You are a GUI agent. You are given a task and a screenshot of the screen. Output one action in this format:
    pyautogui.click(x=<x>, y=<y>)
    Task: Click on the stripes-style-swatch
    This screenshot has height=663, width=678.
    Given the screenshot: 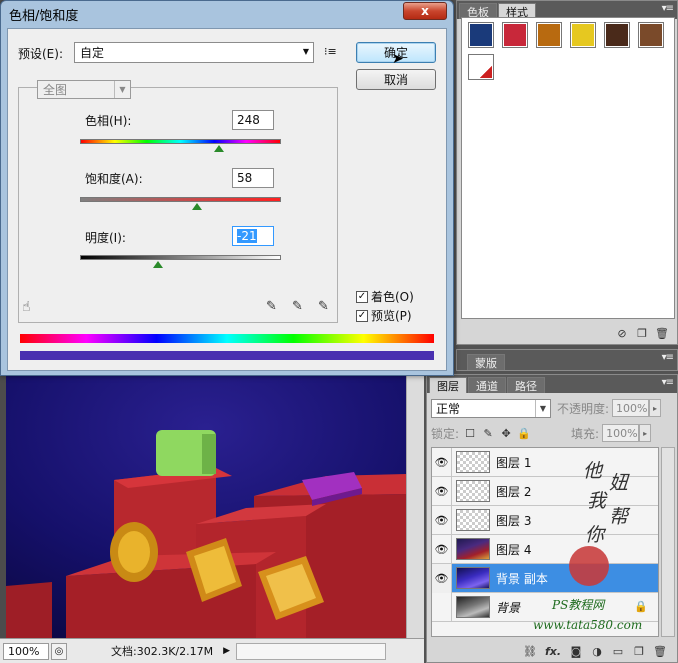 What is the action you would take?
    pyautogui.click(x=515, y=35)
    